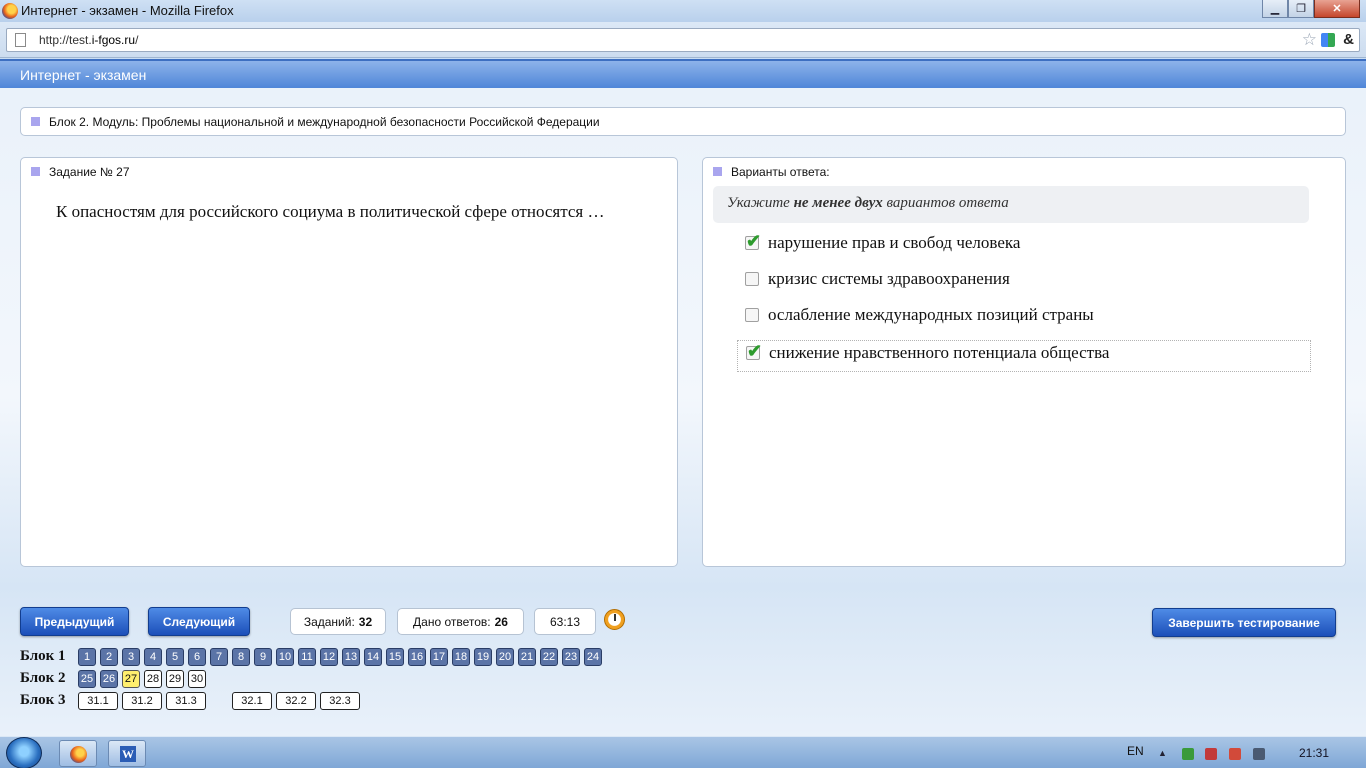 The width and height of the screenshot is (1366, 768). Describe the element at coordinates (1024, 282) in the screenshot. I see `answer-option: кризис системы здравоохранения` at that location.